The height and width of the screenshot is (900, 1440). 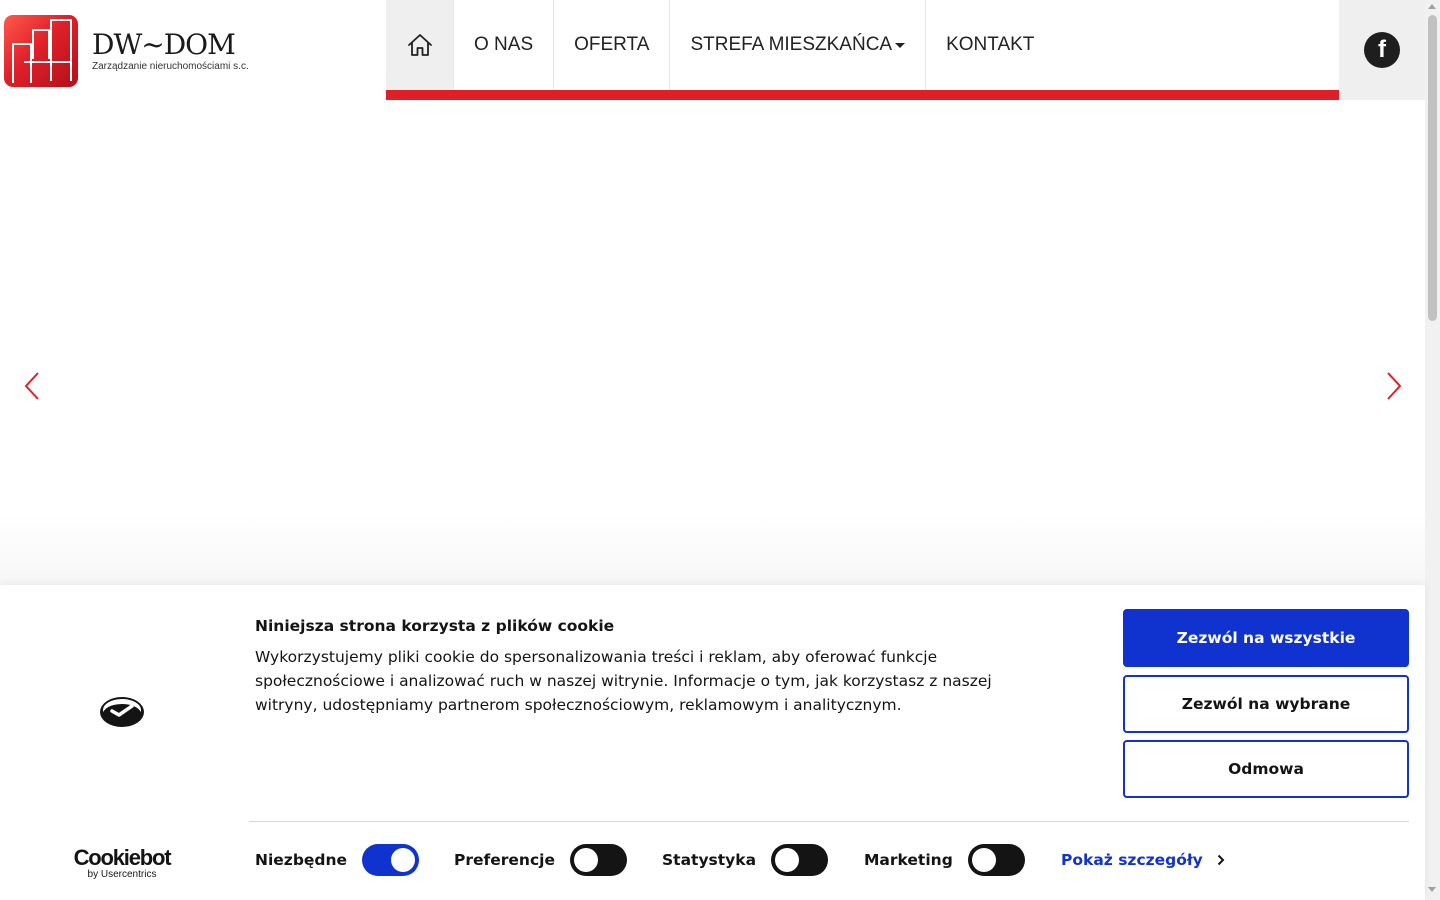 I want to click on scroll-down-icon, so click(x=1432, y=889).